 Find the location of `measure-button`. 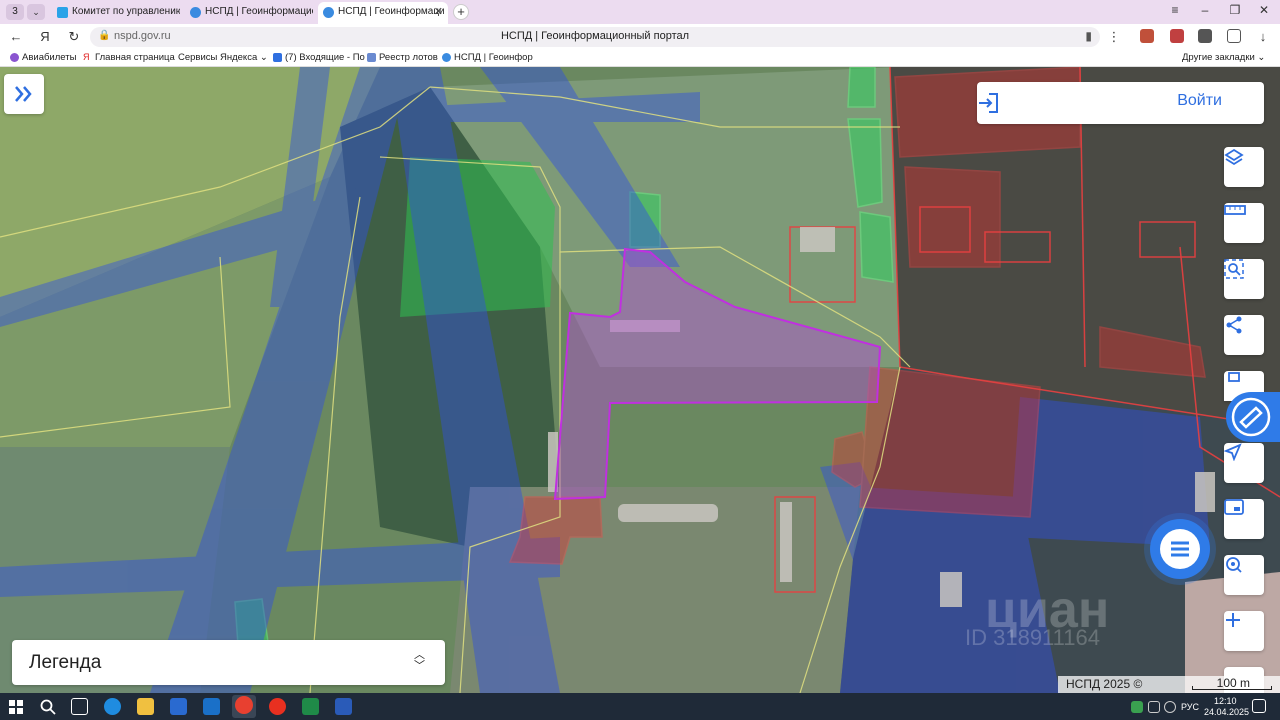

measure-button is located at coordinates (1244, 223).